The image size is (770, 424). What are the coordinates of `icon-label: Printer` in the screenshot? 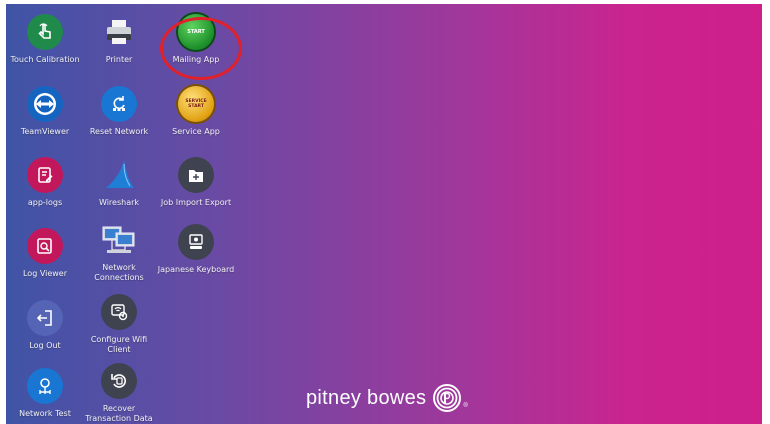 It's located at (119, 59).